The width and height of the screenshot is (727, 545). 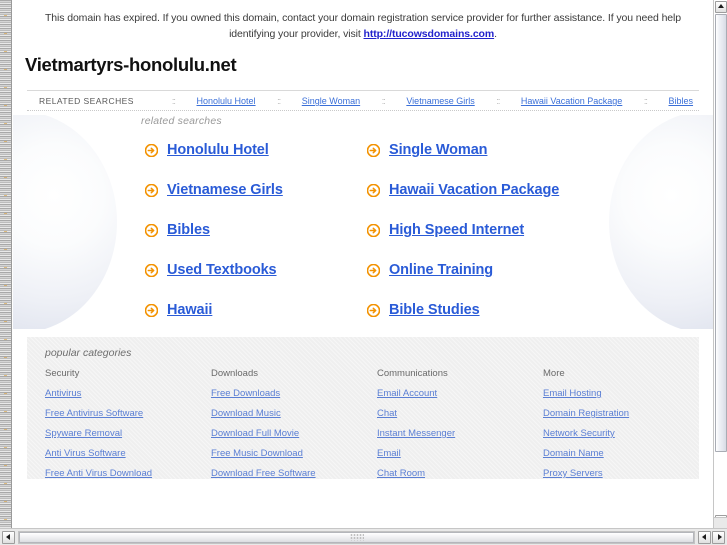 What do you see at coordinates (88, 353) in the screenshot?
I see `popular-categories-title: popular categories` at bounding box center [88, 353].